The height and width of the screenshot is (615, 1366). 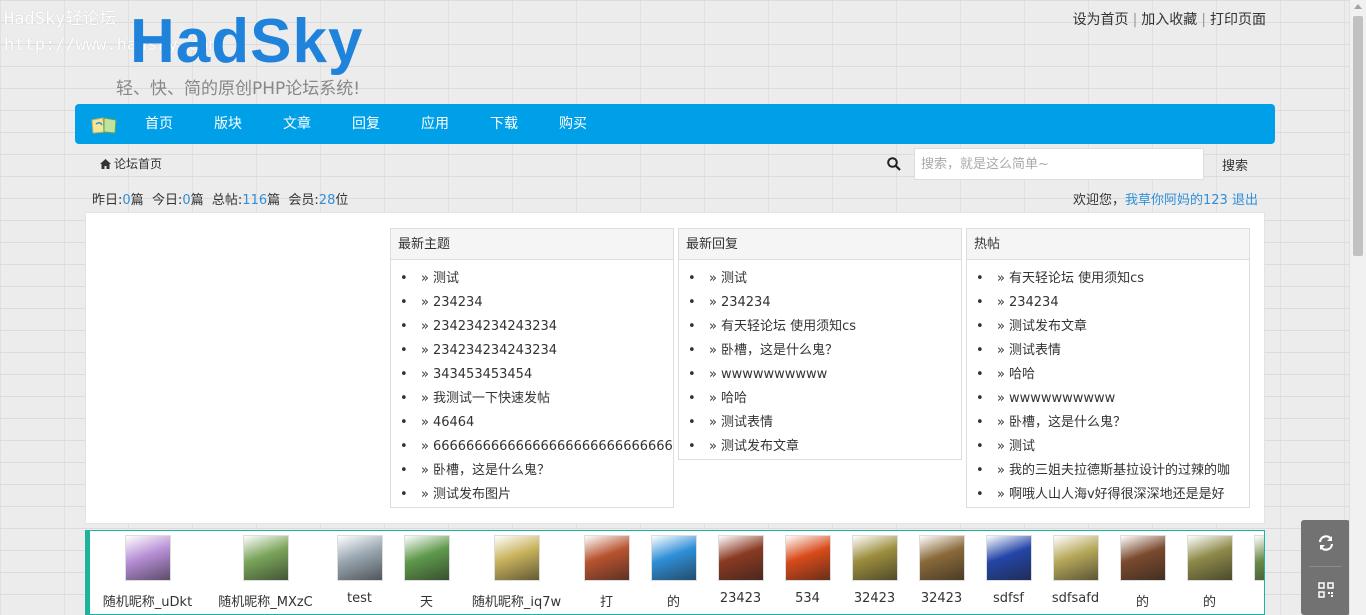 I want to click on breadcrumb-home: 论坛首页, so click(x=138, y=164).